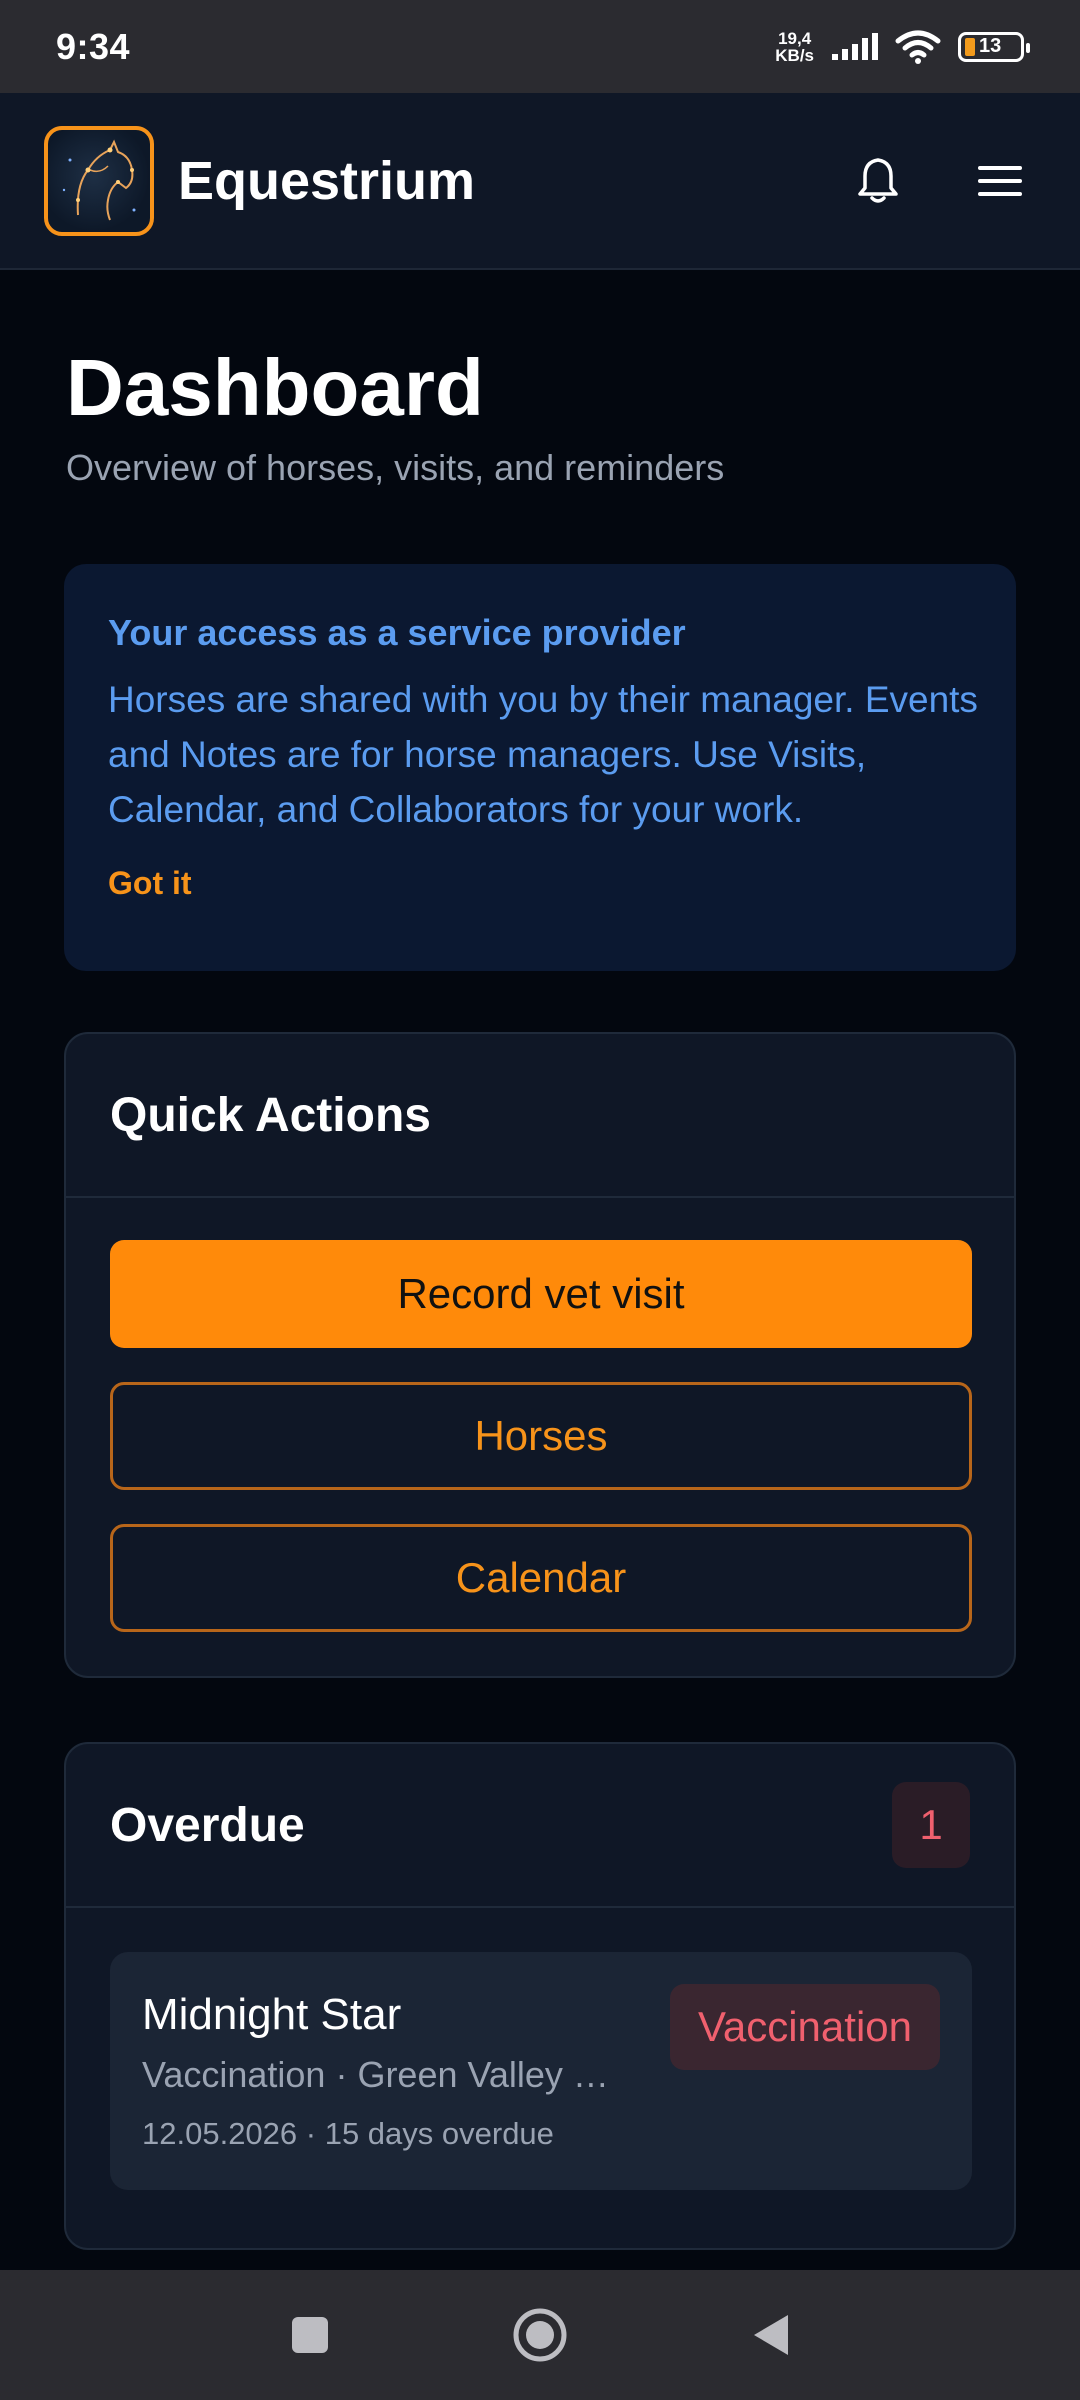 Image resolution: width=1080 pixels, height=2400 pixels. I want to click on overdue-item-date: 12.05.2026 · 15 days overdue, so click(348, 2133).